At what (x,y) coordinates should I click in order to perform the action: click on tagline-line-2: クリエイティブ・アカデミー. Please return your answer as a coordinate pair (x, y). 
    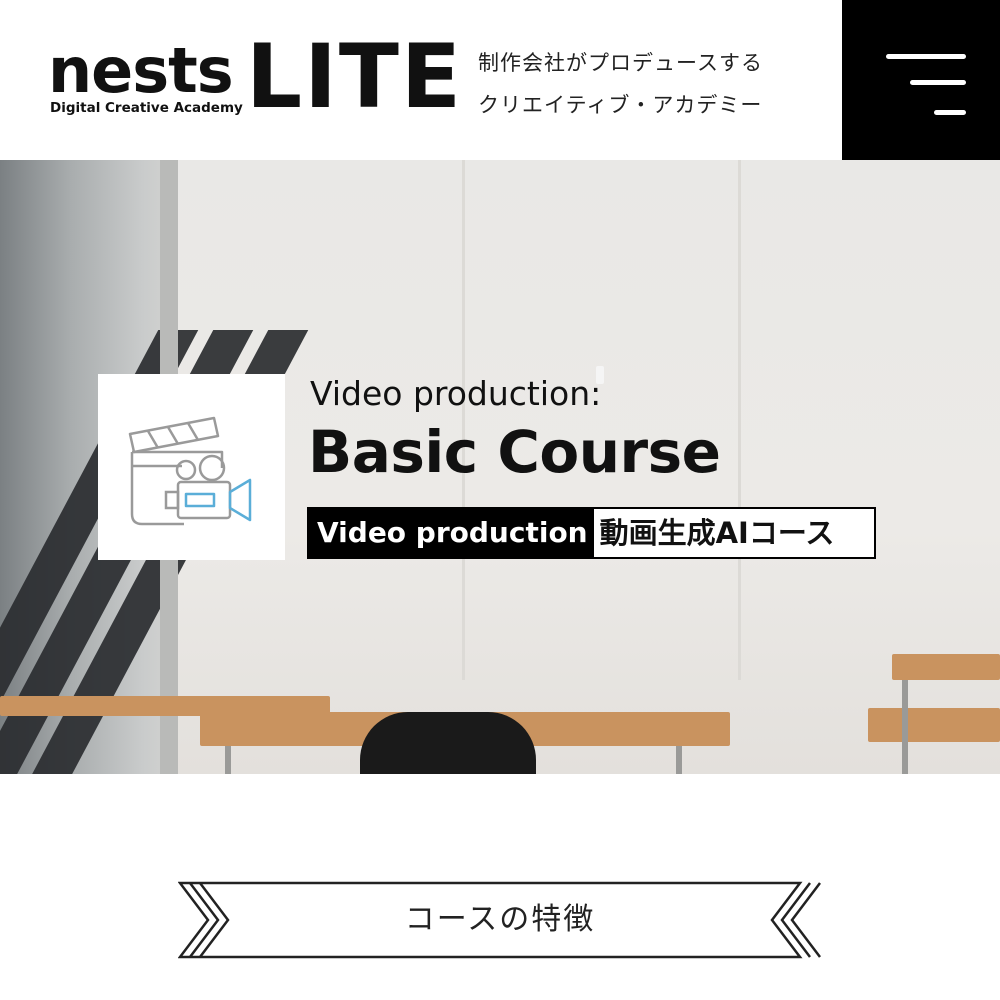
    Looking at the image, I should click on (620, 105).